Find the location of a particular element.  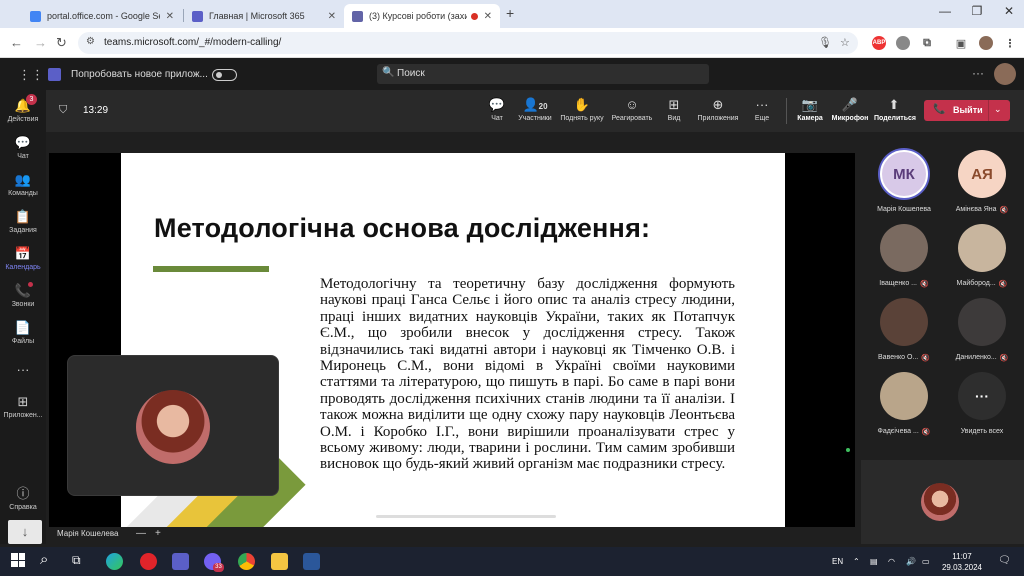

apps-button: ⊕ Приложения is located at coordinates (718, 109).